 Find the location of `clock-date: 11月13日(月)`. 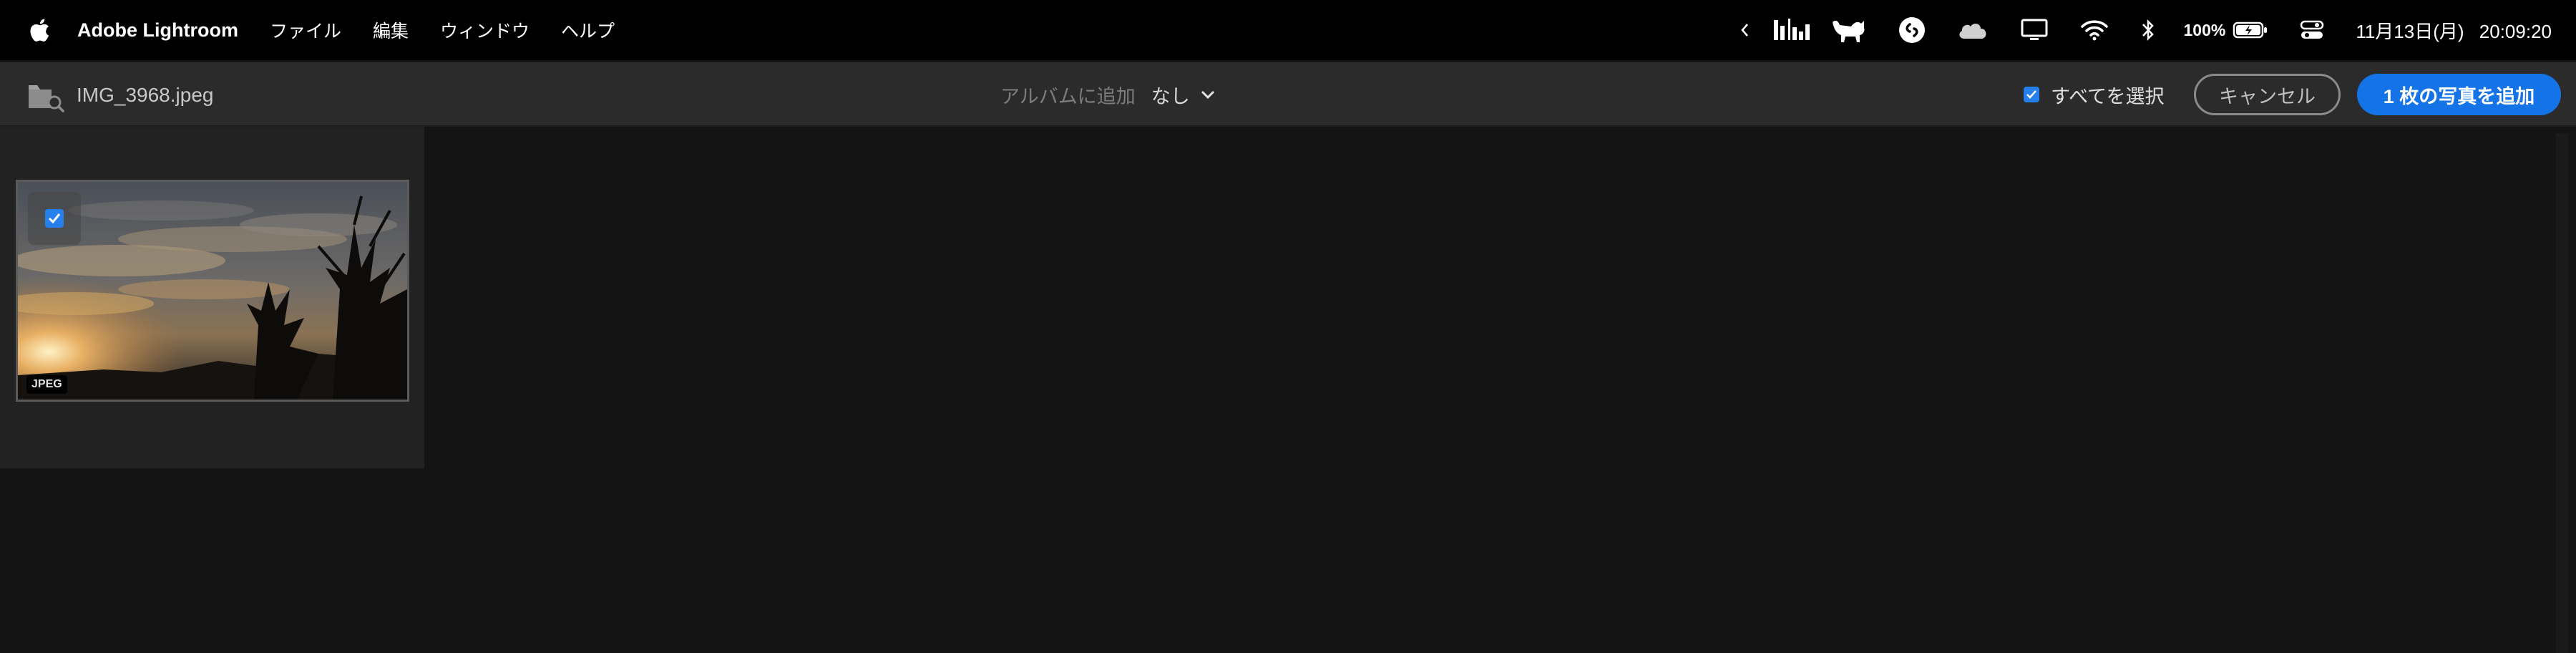

clock-date: 11月13日(月) is located at coordinates (2410, 31).